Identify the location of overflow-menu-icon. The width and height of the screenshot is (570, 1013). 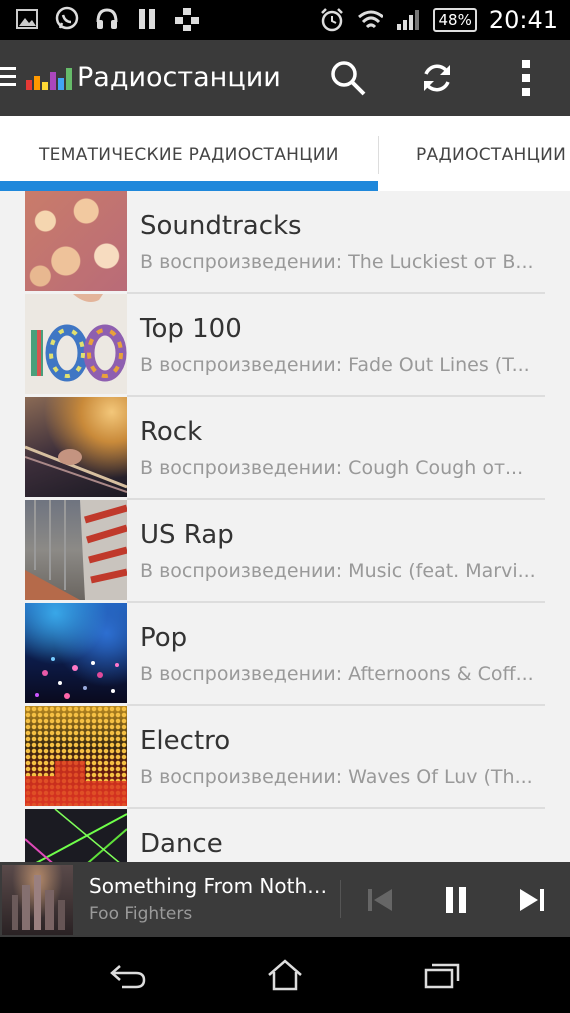
(526, 78).